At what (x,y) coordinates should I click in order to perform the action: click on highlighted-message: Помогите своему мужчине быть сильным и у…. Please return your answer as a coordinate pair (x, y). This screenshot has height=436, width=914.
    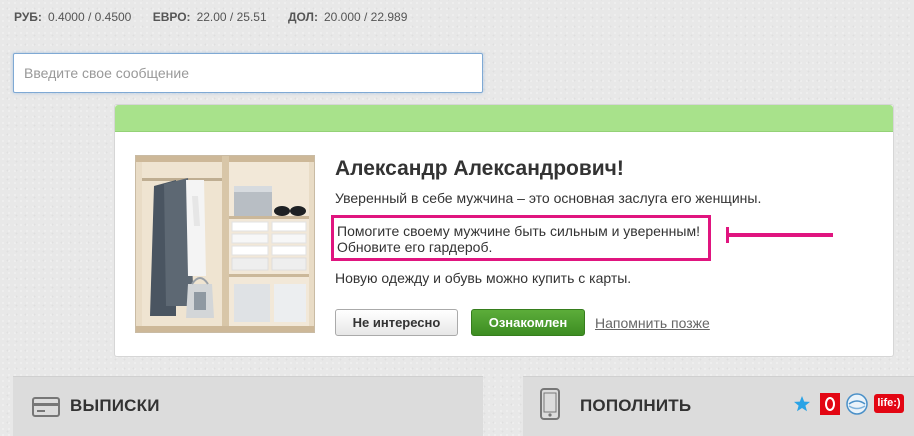
    Looking at the image, I should click on (521, 238).